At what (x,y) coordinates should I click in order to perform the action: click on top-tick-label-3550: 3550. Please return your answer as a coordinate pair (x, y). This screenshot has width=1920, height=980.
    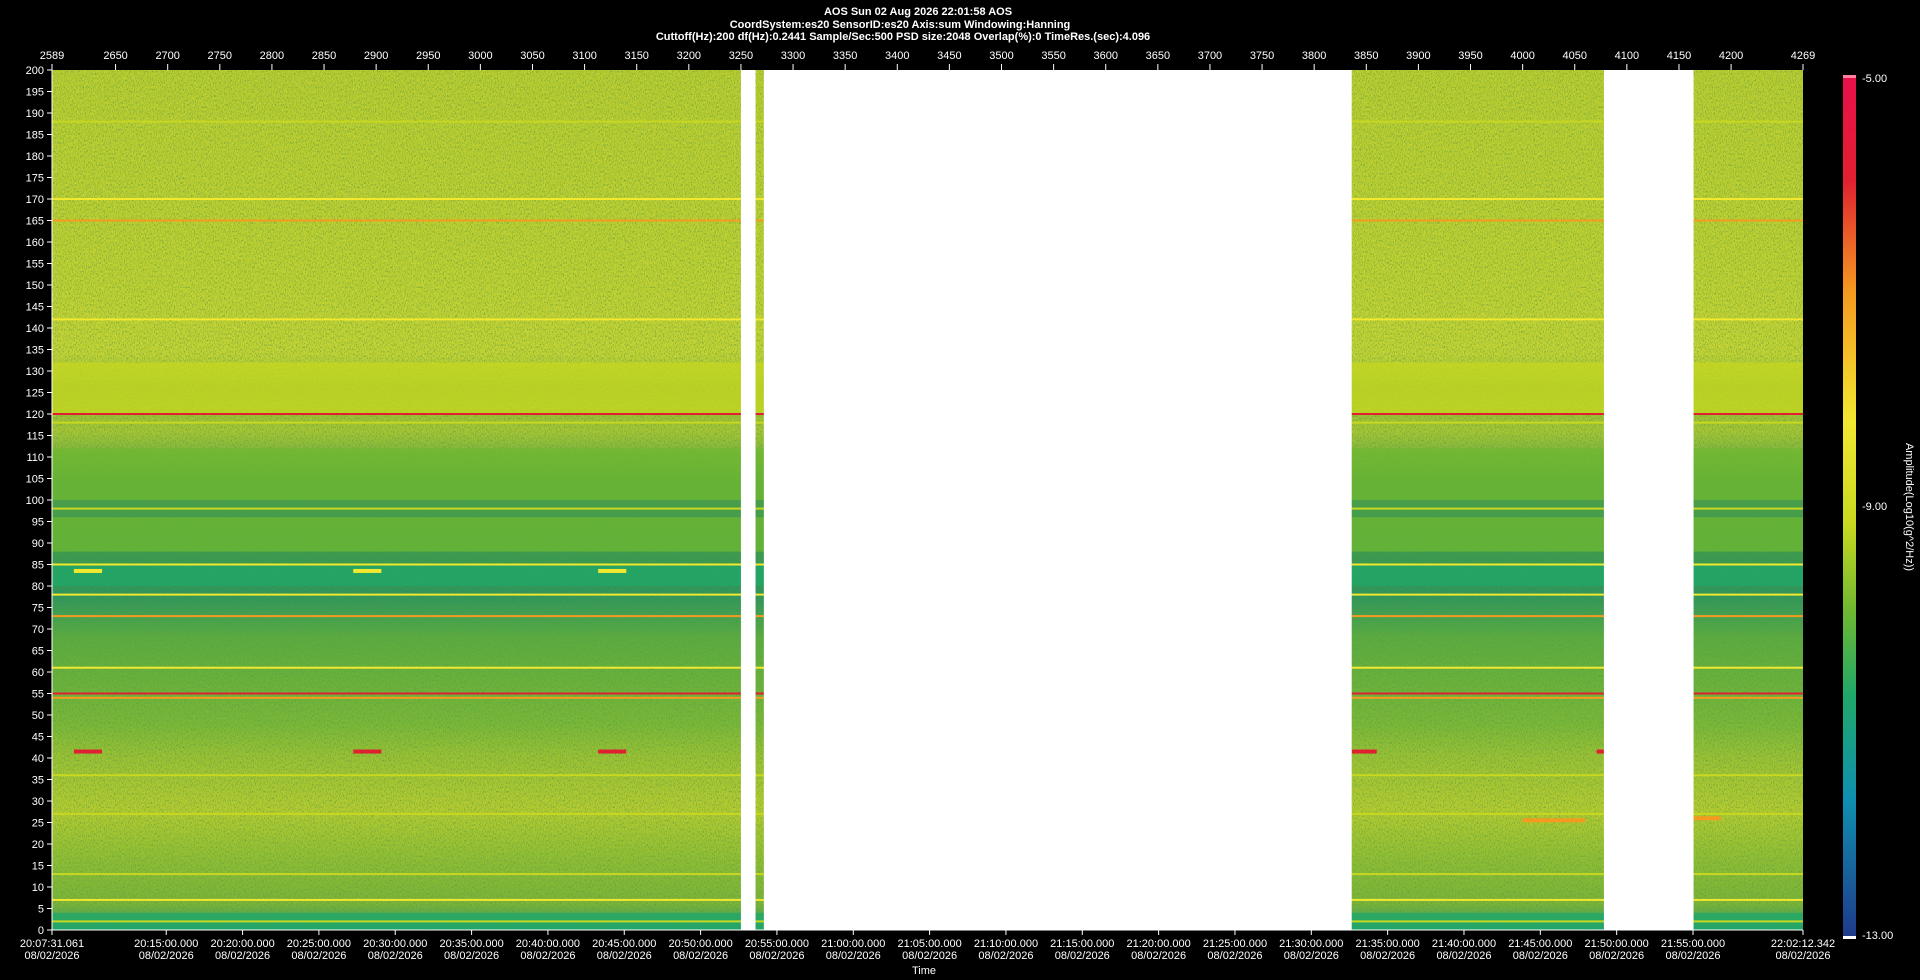
    Looking at the image, I should click on (1053, 56).